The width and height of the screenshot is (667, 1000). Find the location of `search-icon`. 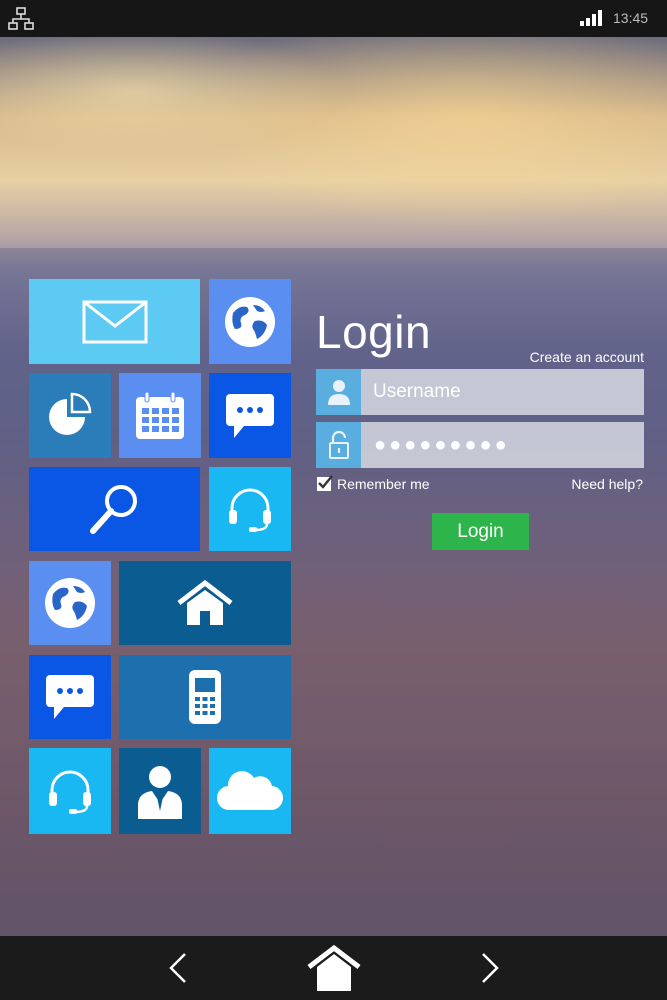

search-icon is located at coordinates (113, 509).